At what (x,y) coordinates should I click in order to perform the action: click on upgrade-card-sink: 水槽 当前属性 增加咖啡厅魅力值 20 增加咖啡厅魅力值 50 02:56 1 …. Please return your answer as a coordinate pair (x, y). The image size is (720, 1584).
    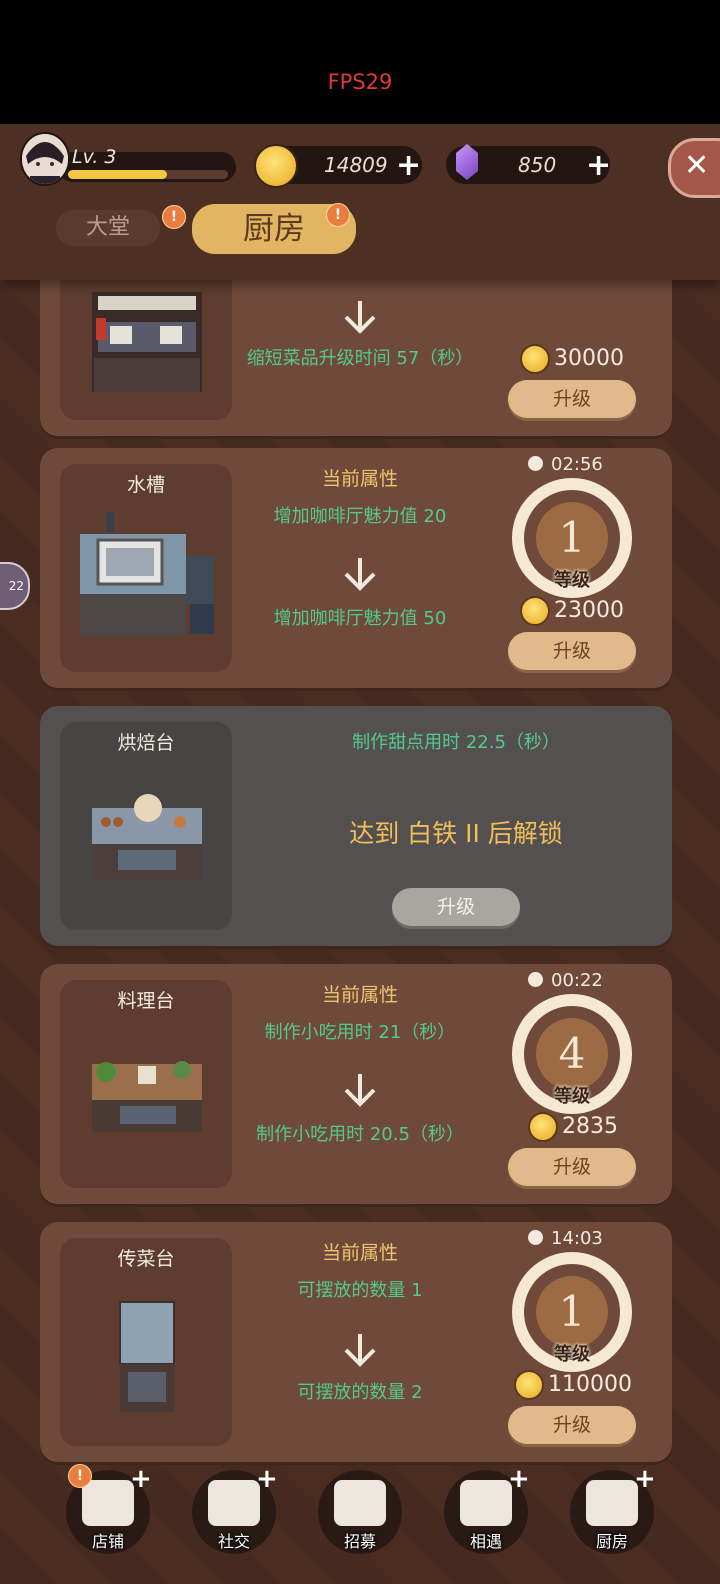
    Looking at the image, I should click on (356, 568).